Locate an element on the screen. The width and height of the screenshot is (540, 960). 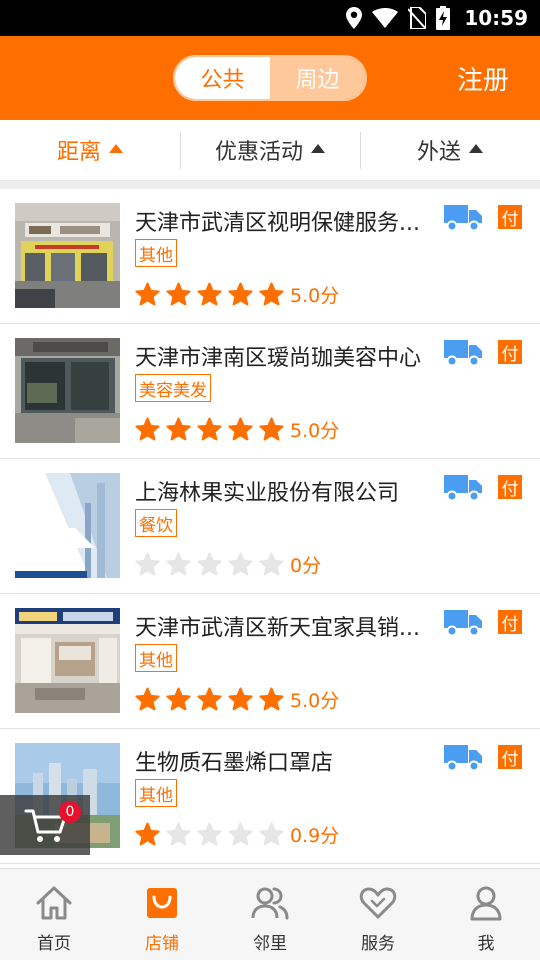
bottom-tab-bar: 首页 店铺 邻里 服务 我 is located at coordinates (270, 914).